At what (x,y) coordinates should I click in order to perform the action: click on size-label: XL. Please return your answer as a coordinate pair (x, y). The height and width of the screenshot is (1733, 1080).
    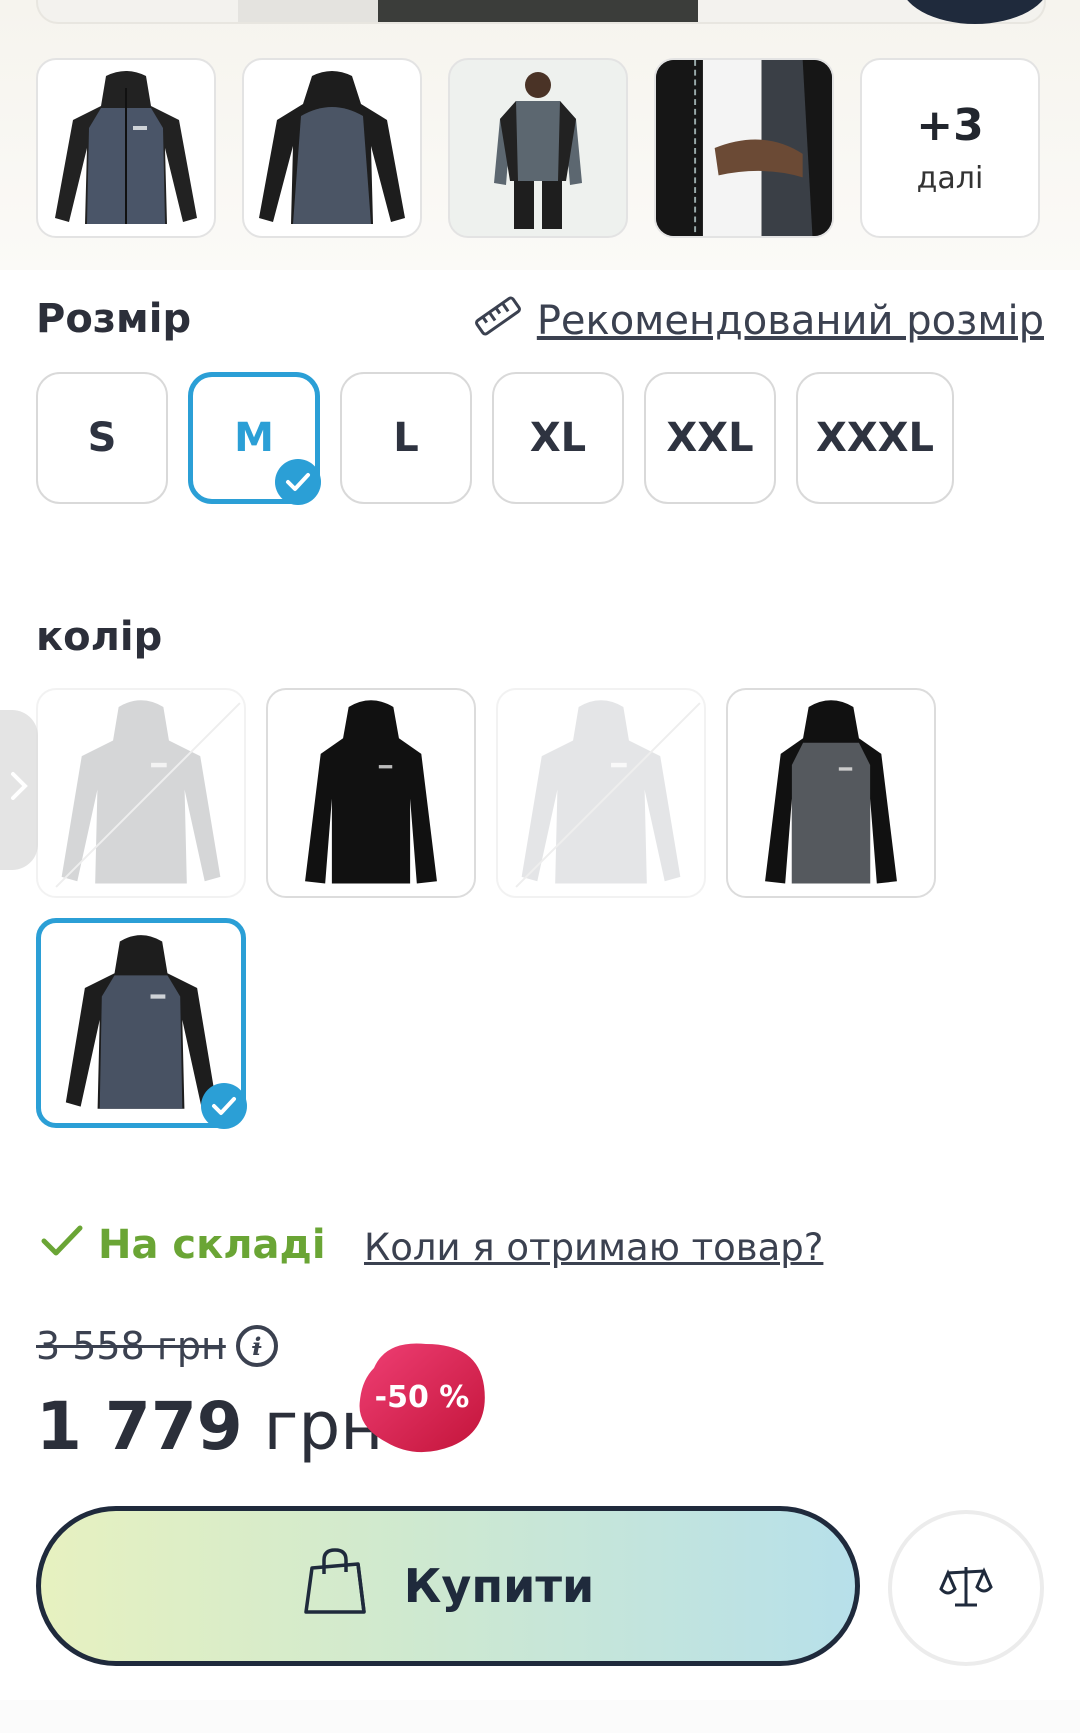
    Looking at the image, I should click on (558, 438).